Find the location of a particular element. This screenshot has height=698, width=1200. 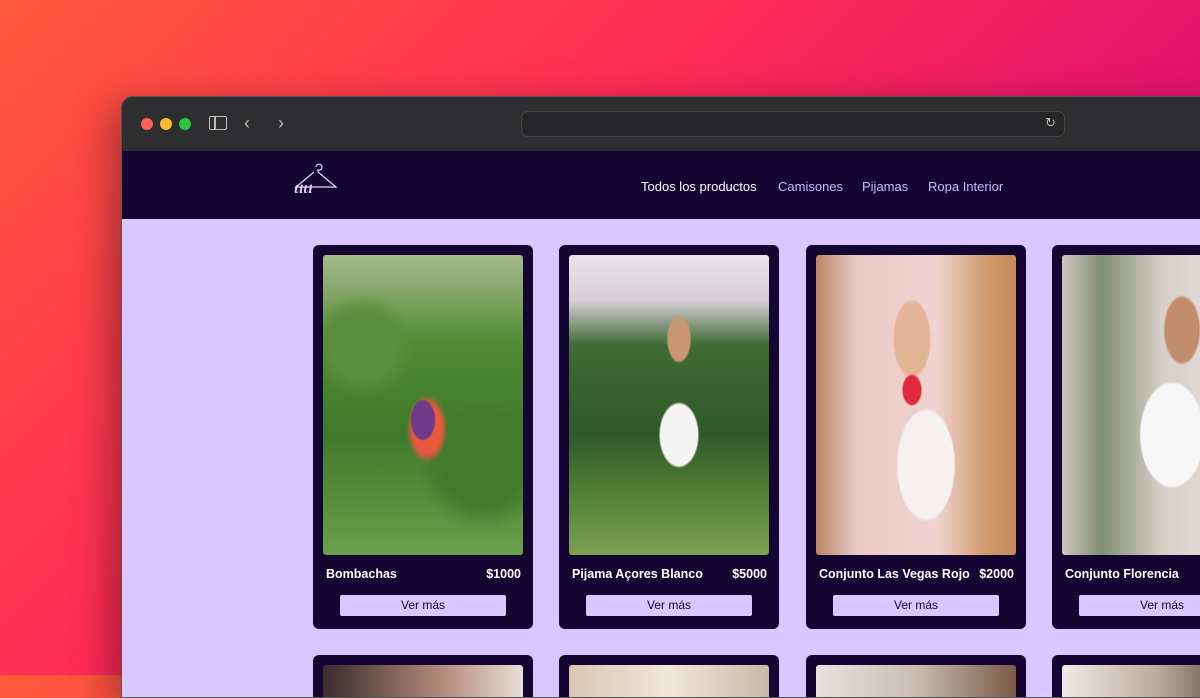

product-name: Conjunto Florencia is located at coordinates (1122, 574).